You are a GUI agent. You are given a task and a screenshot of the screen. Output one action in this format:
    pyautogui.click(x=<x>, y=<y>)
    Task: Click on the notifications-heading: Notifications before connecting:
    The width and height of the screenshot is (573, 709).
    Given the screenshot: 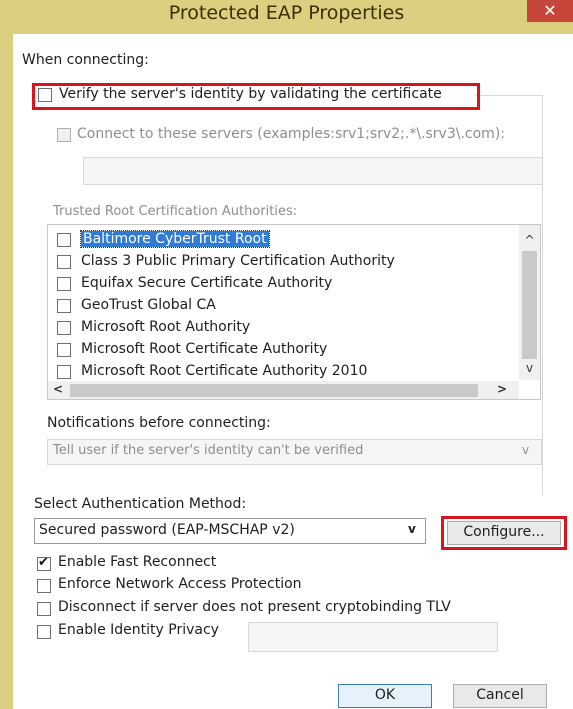 What is the action you would take?
    pyautogui.click(x=159, y=423)
    